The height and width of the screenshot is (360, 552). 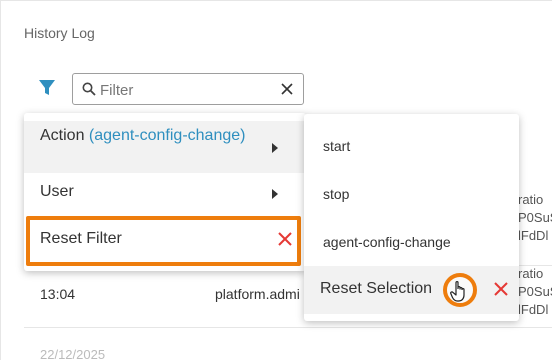 What do you see at coordinates (411, 194) in the screenshot?
I see `submenu-item-stop: stop` at bounding box center [411, 194].